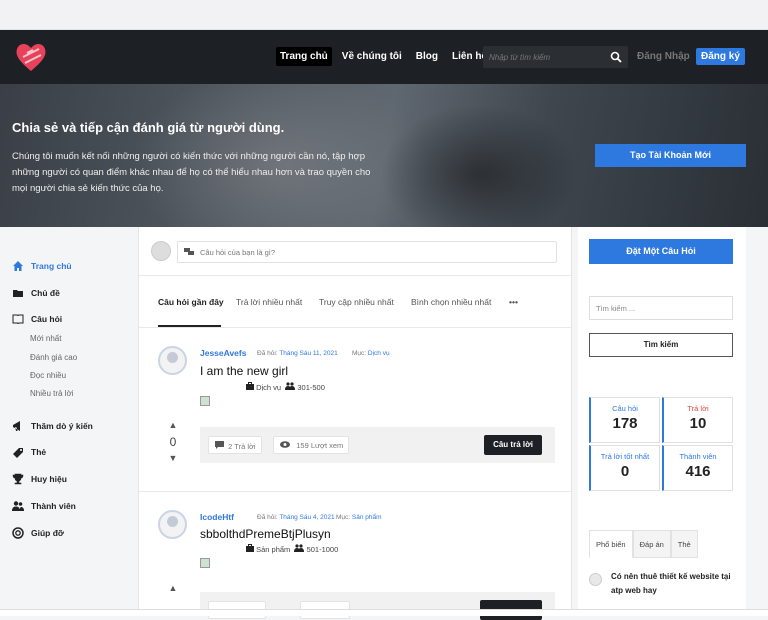 This screenshot has height=620, width=768. Describe the element at coordinates (45, 293) in the screenshot. I see `sidebar-item-label: Chủ đề` at that location.